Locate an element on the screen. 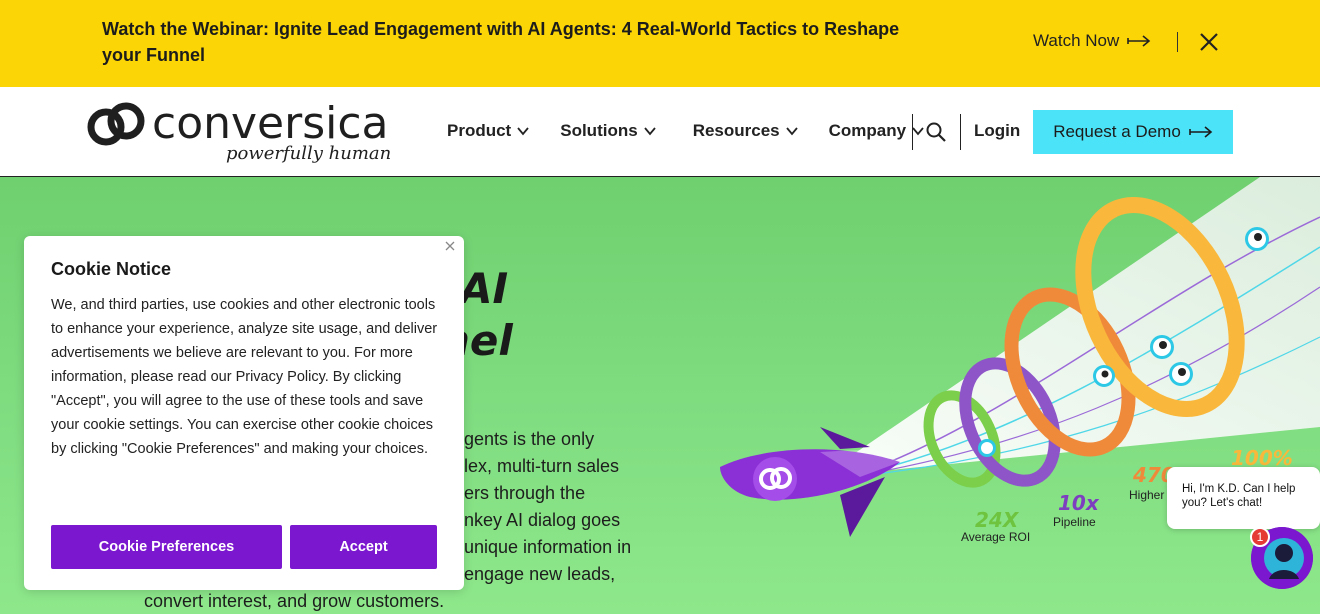 This screenshot has height=614, width=1320. stat-value: 24X is located at coordinates (997, 520).